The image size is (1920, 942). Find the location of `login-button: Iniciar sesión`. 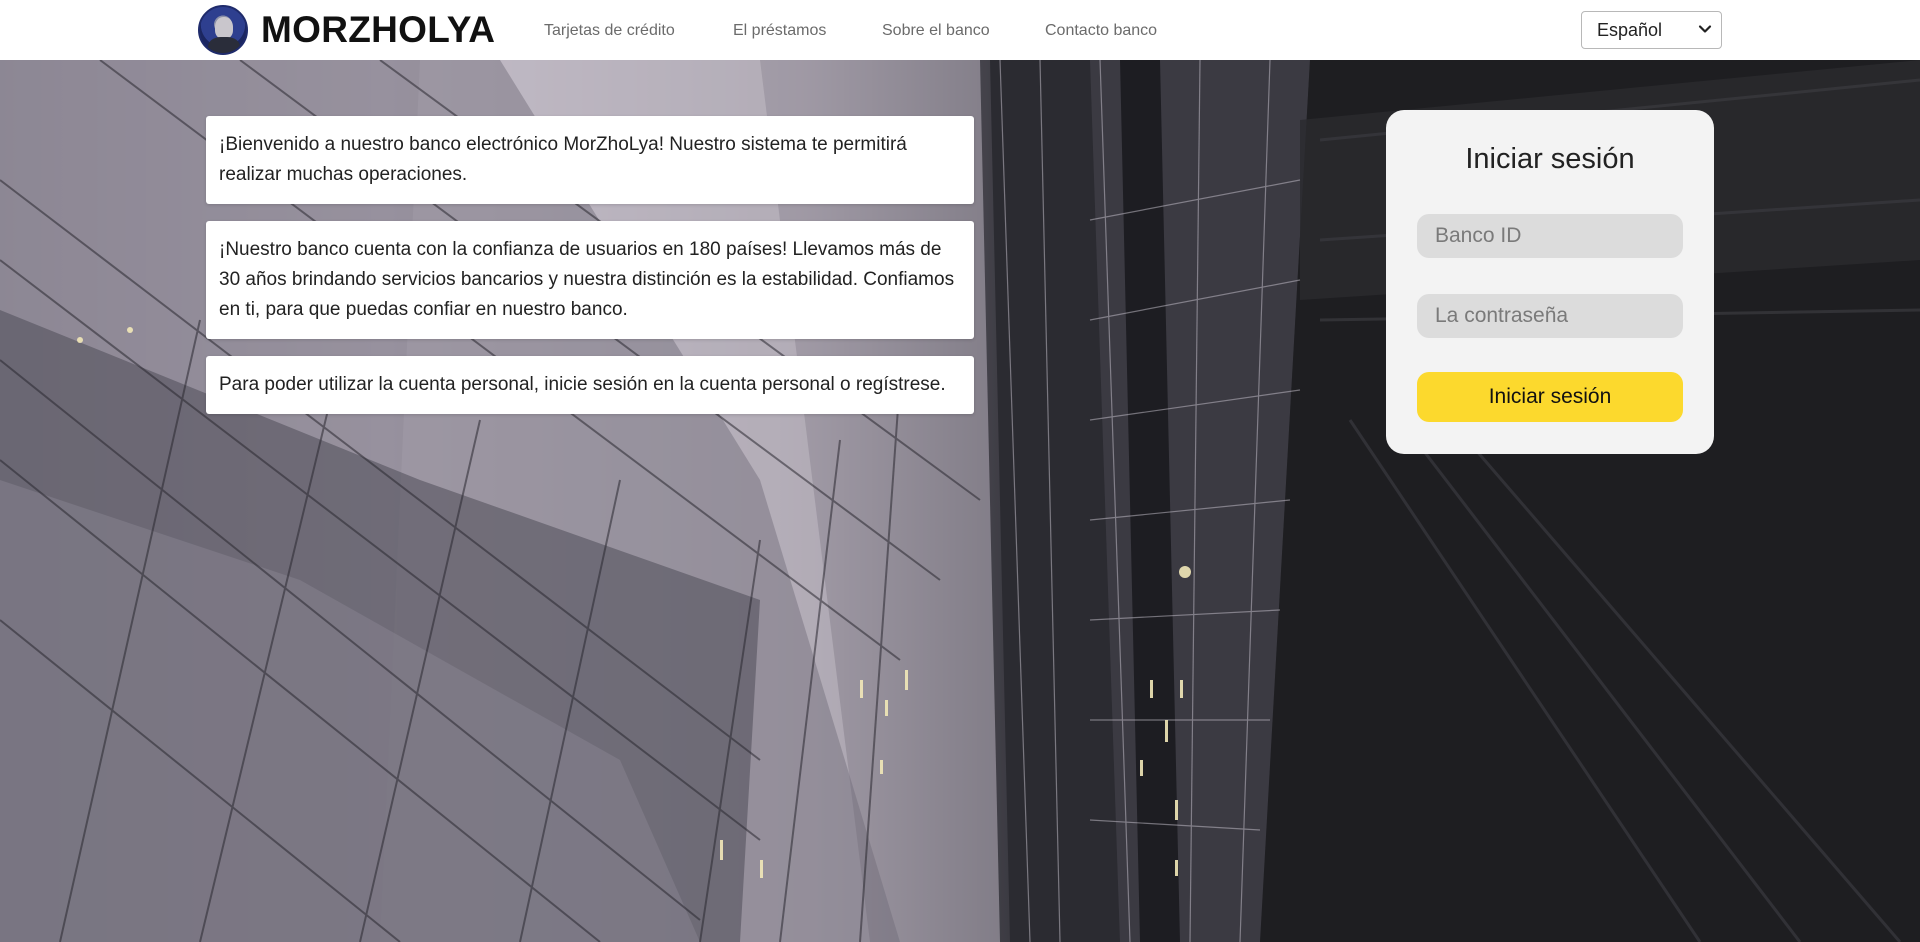

login-button: Iniciar sesión is located at coordinates (1550, 397).